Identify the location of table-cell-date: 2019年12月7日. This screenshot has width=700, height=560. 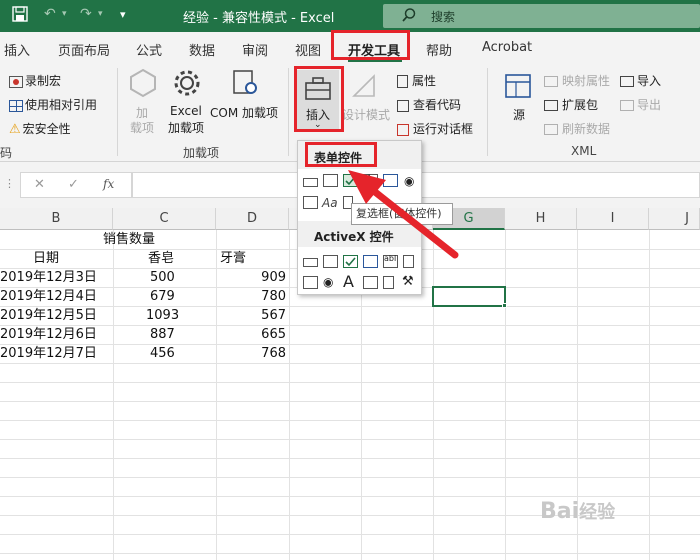
(48, 353).